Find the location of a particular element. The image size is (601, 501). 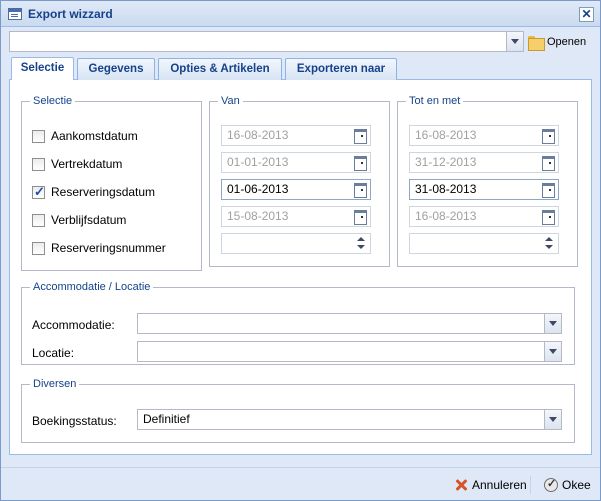

tab-gegevens: Gegevens is located at coordinates (116, 69).